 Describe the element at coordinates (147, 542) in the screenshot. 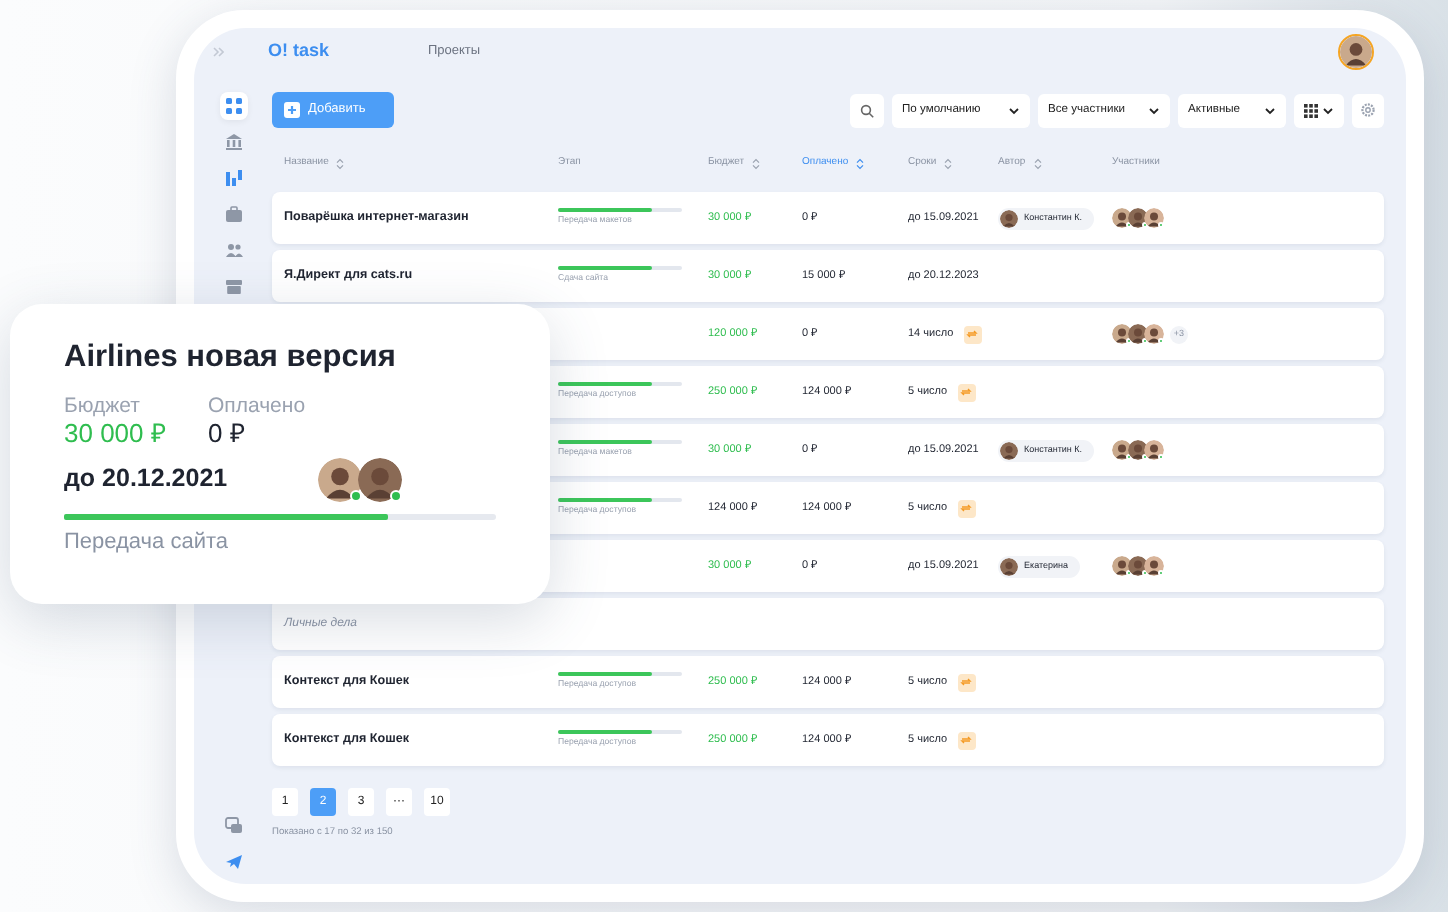

I see `stage-label: Передача сайта` at that location.